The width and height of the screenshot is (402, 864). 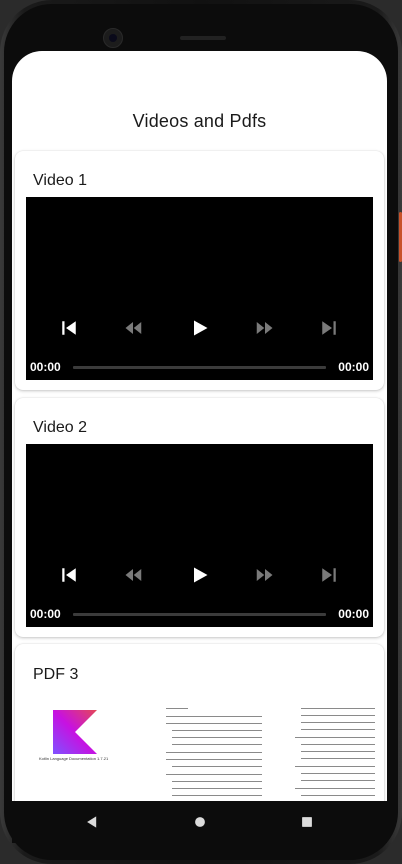 I want to click on back-triangle-icon, so click(x=92, y=822).